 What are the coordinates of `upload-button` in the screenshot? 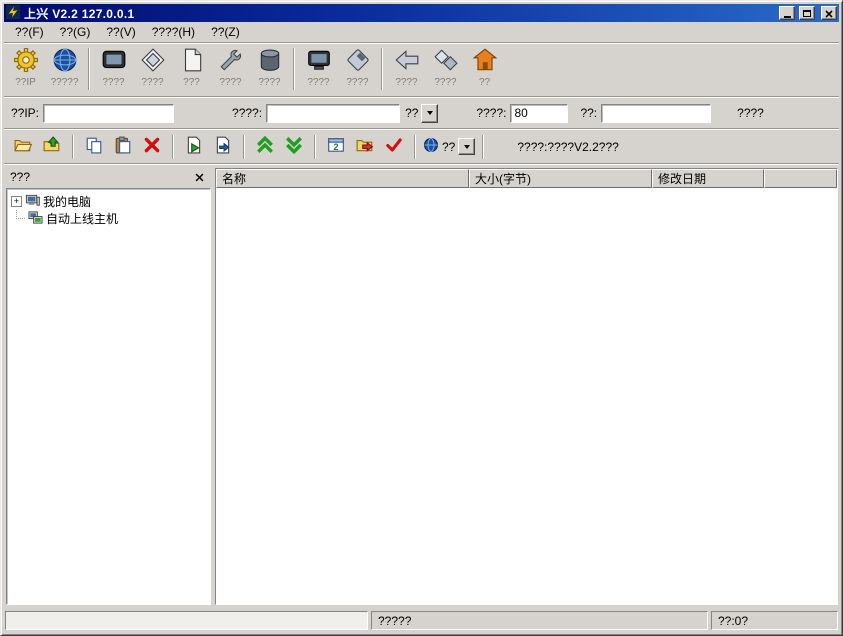 It's located at (265, 147).